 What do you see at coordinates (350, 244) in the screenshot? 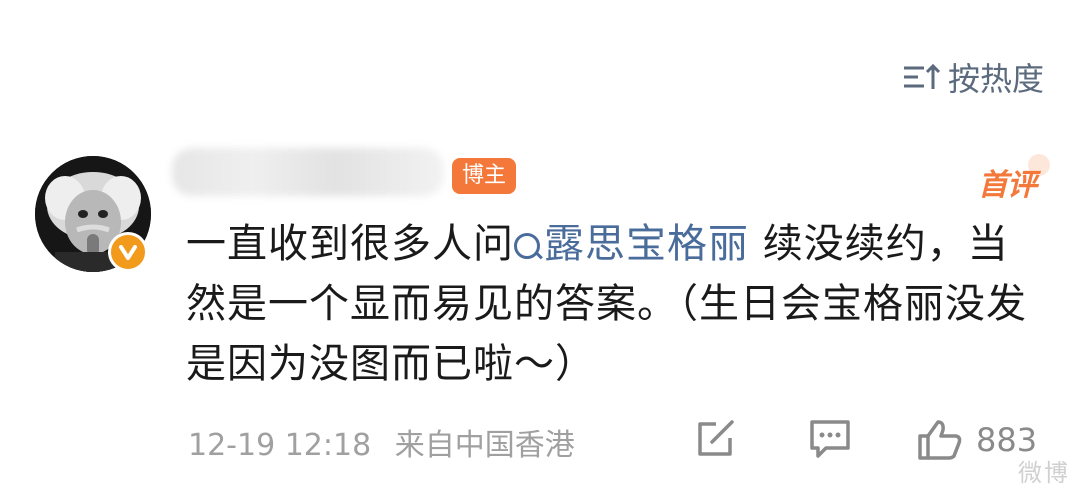
I see `comment-text-before: 一直收到很多人问` at bounding box center [350, 244].